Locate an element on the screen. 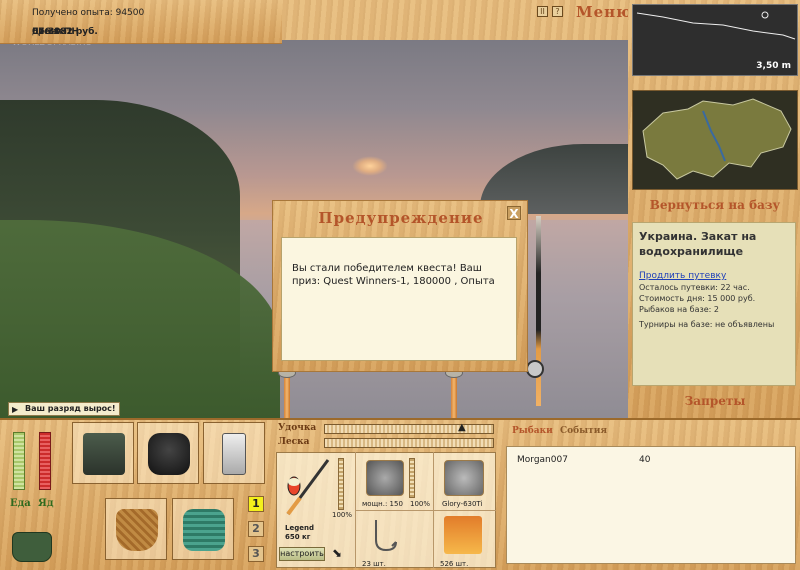  backpack-icon is located at coordinates (169, 454).